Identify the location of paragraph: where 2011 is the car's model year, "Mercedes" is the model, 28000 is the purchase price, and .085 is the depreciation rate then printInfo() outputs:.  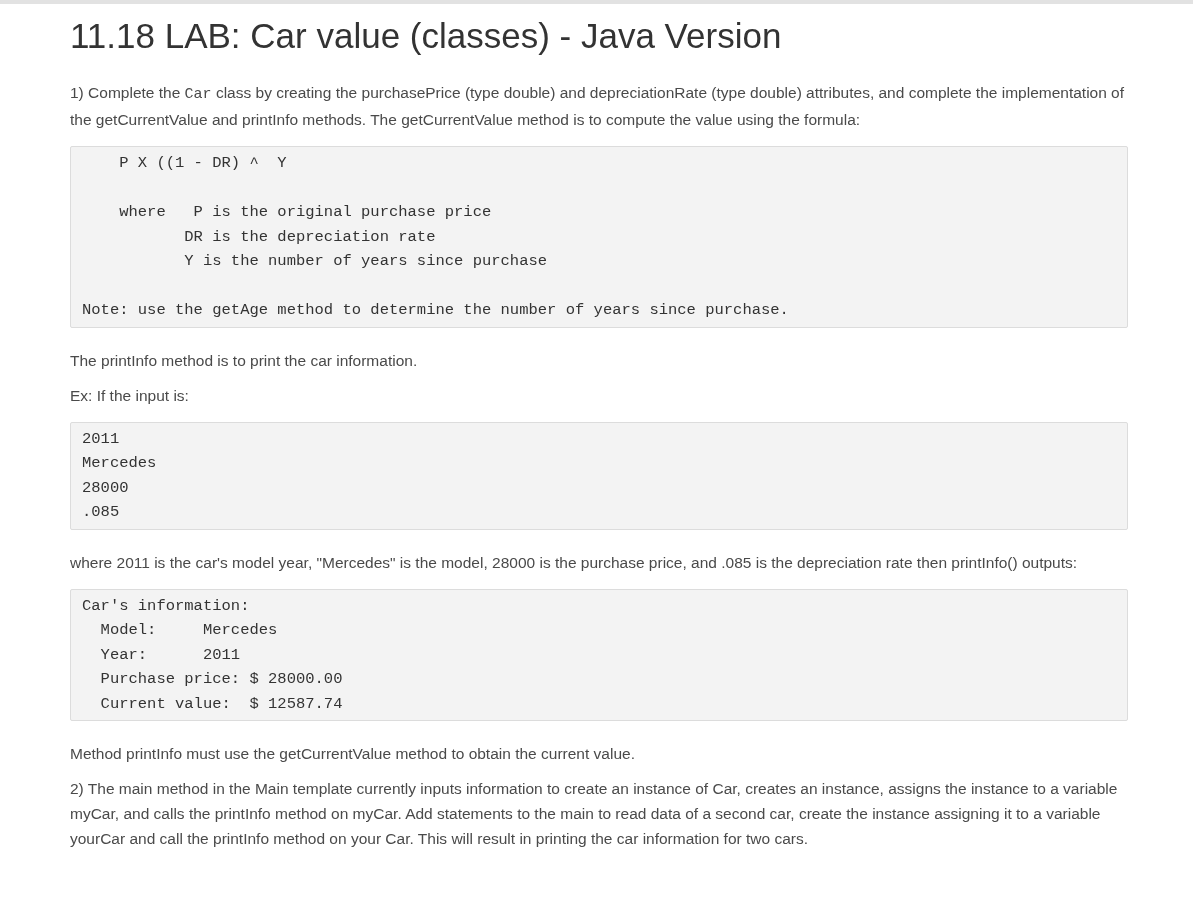
(574, 562).